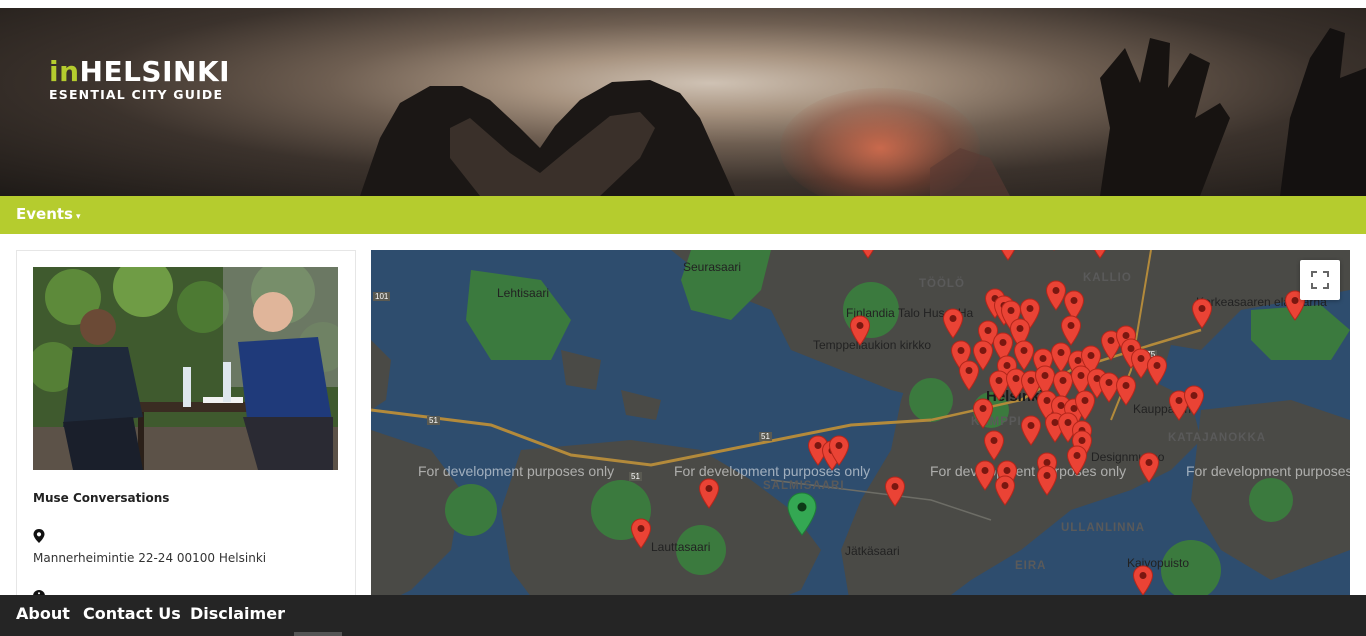  Describe the element at coordinates (683, 215) in the screenshot. I see `main-navbar: Events ▾` at that location.